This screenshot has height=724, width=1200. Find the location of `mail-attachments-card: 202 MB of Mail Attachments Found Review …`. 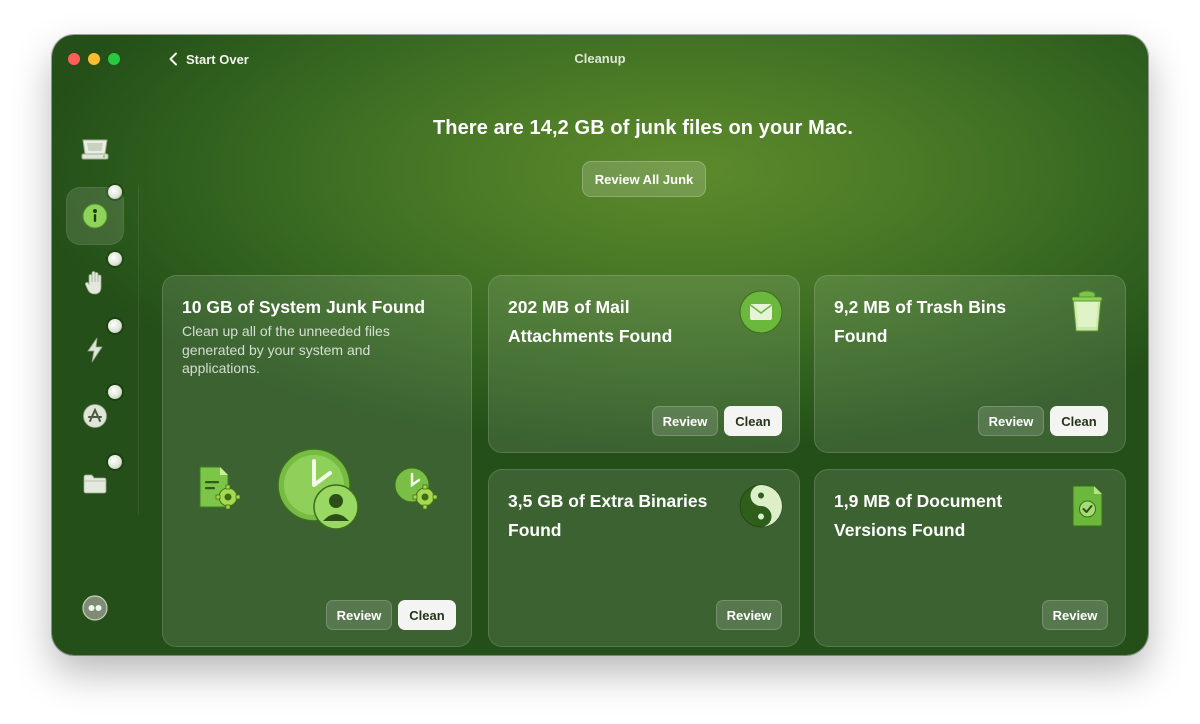

mail-attachments-card: 202 MB of Mail Attachments Found Review … is located at coordinates (644, 364).